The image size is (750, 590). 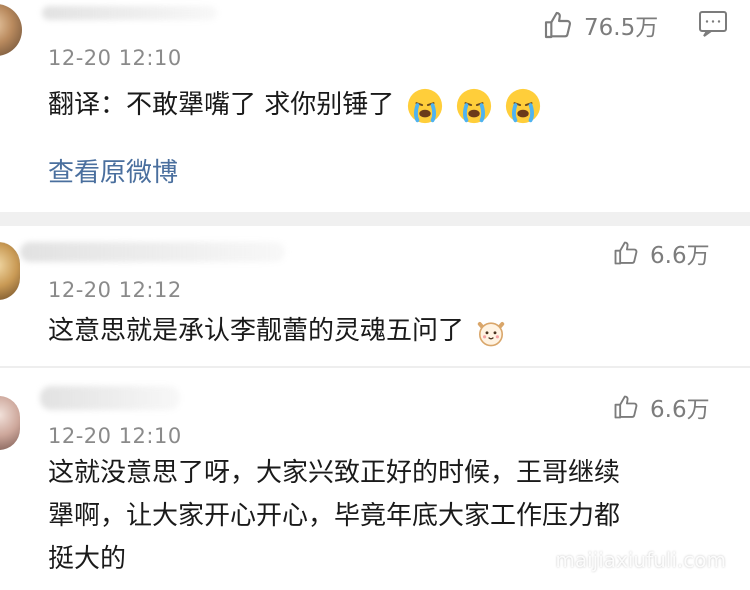 What do you see at coordinates (87, 559) in the screenshot?
I see `comment-text-line: 挺大的` at bounding box center [87, 559].